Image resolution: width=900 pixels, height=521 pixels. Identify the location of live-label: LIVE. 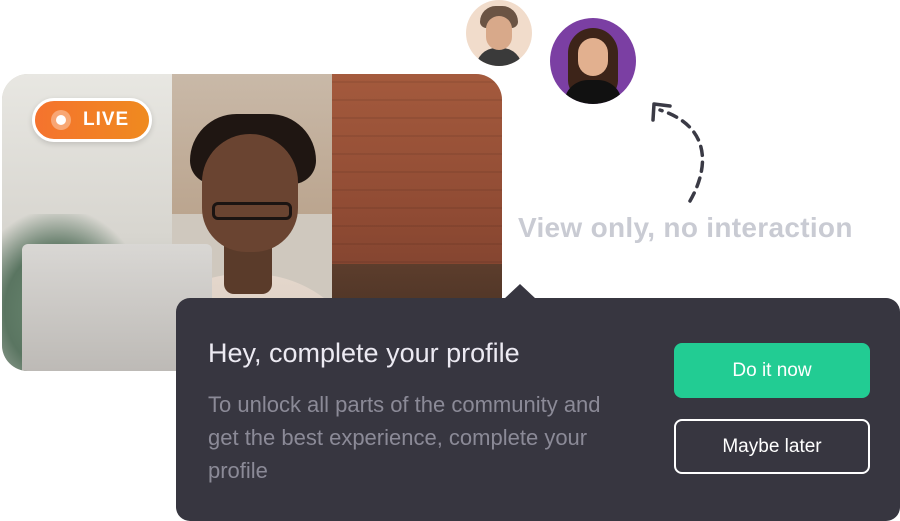
(106, 119).